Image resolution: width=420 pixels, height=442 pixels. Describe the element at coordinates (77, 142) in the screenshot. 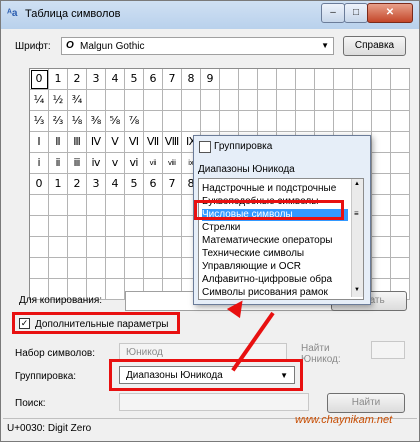

I see `grid-cell: Ⅲ` at that location.